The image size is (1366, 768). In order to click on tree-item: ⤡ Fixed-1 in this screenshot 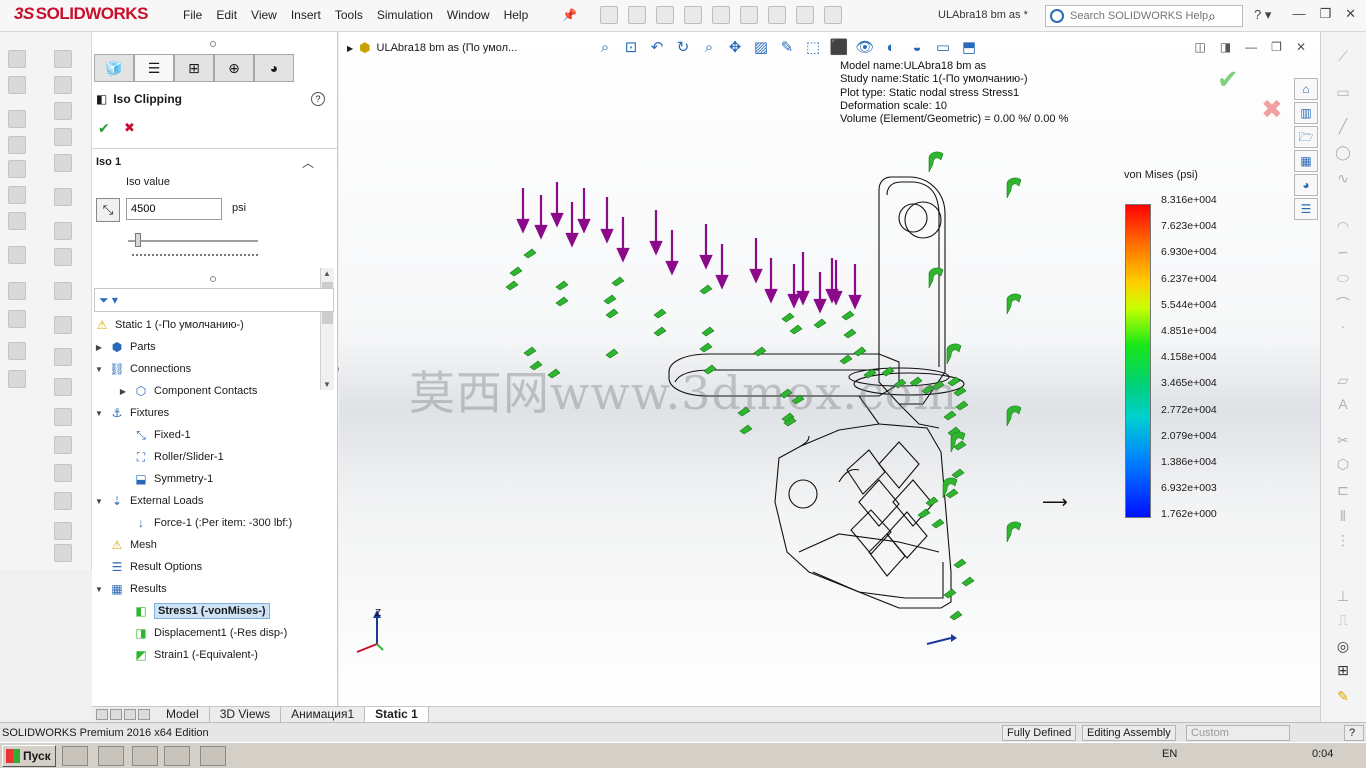, I will do `click(154, 435)`.